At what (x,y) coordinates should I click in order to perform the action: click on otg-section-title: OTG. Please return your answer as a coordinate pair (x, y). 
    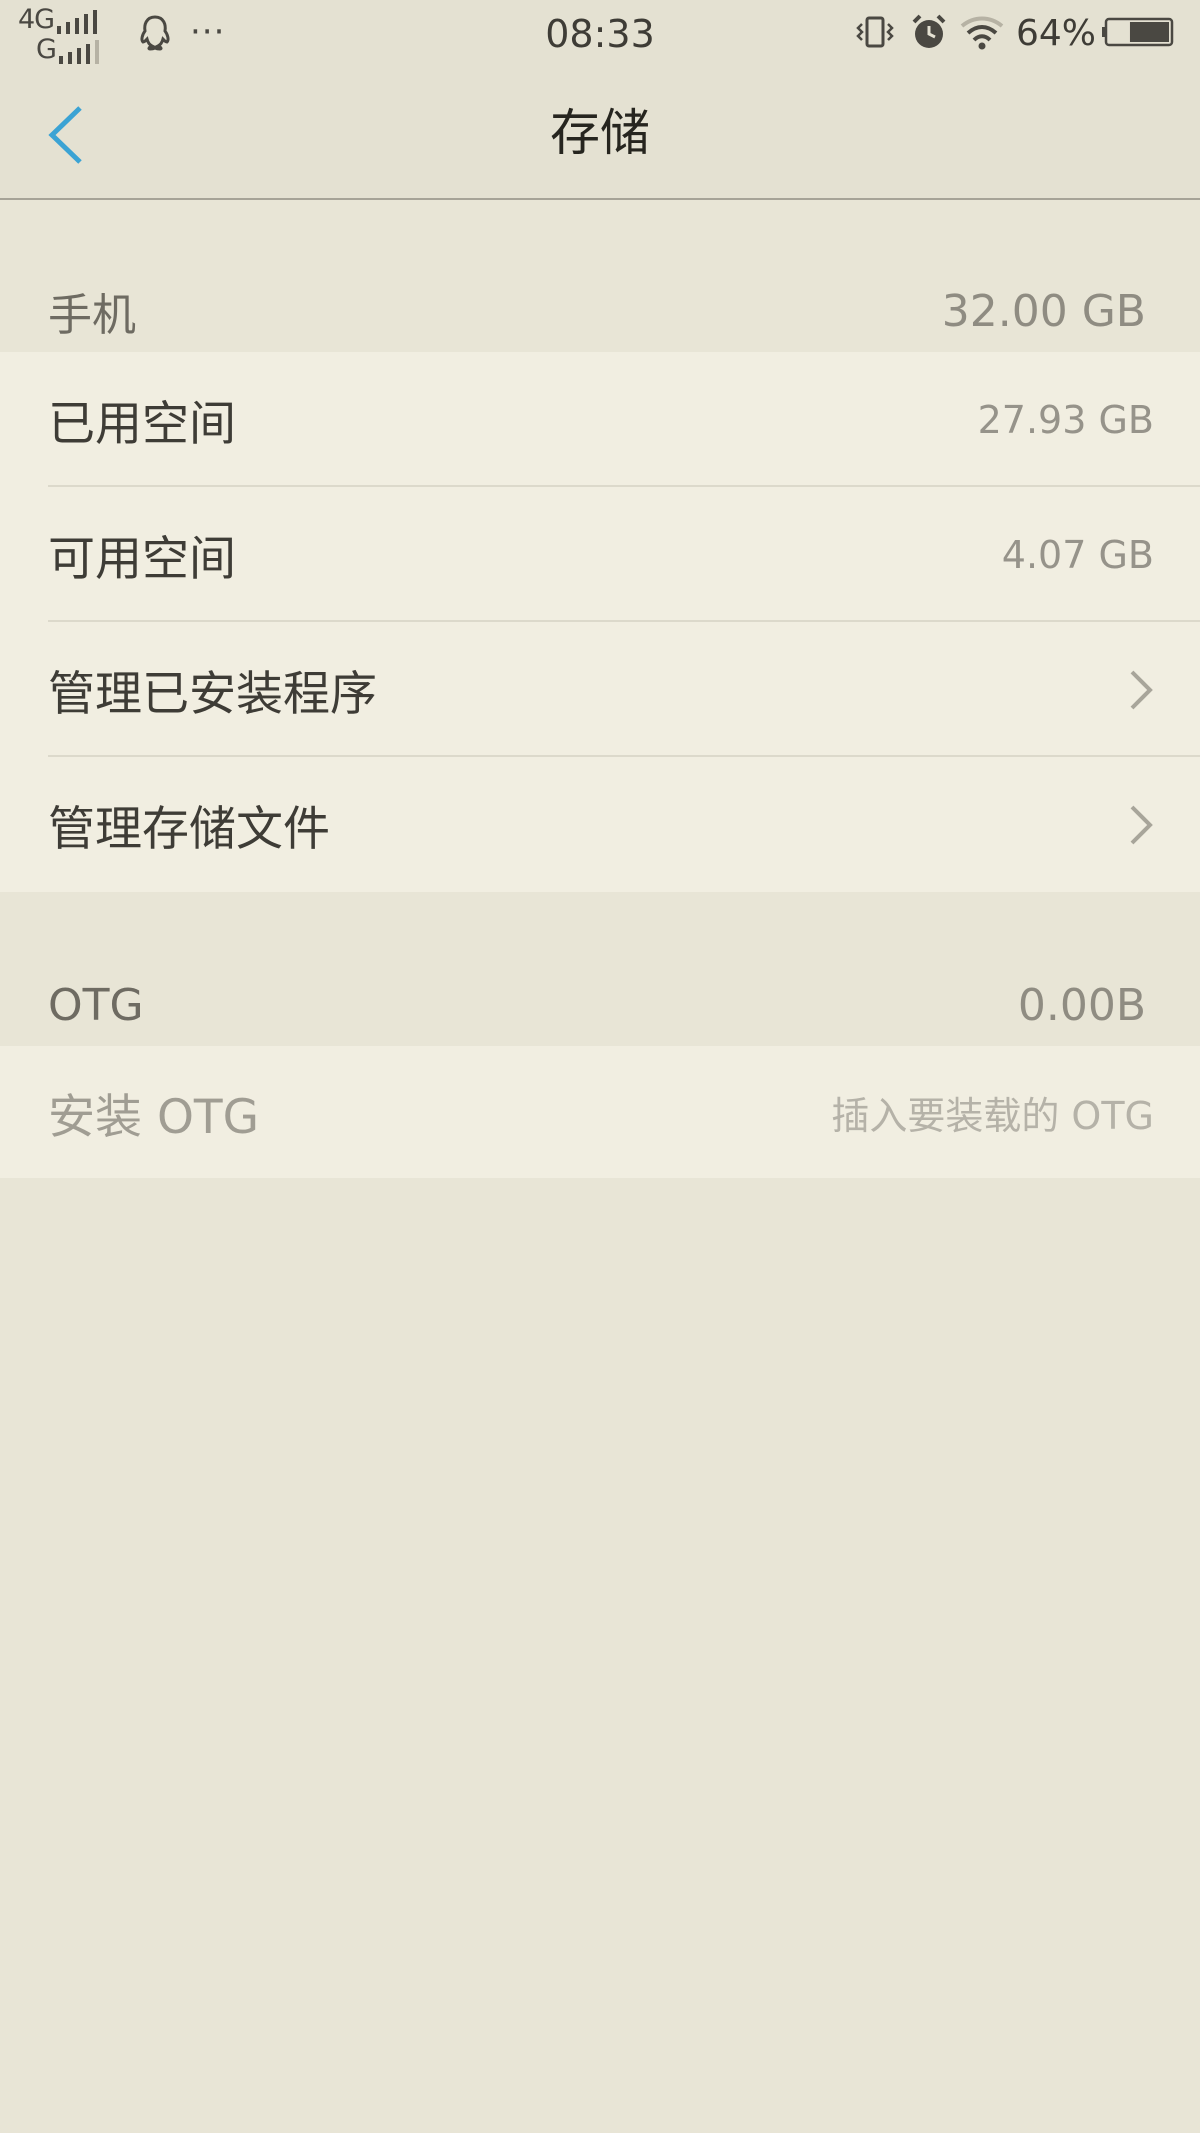
    Looking at the image, I should click on (96, 1005).